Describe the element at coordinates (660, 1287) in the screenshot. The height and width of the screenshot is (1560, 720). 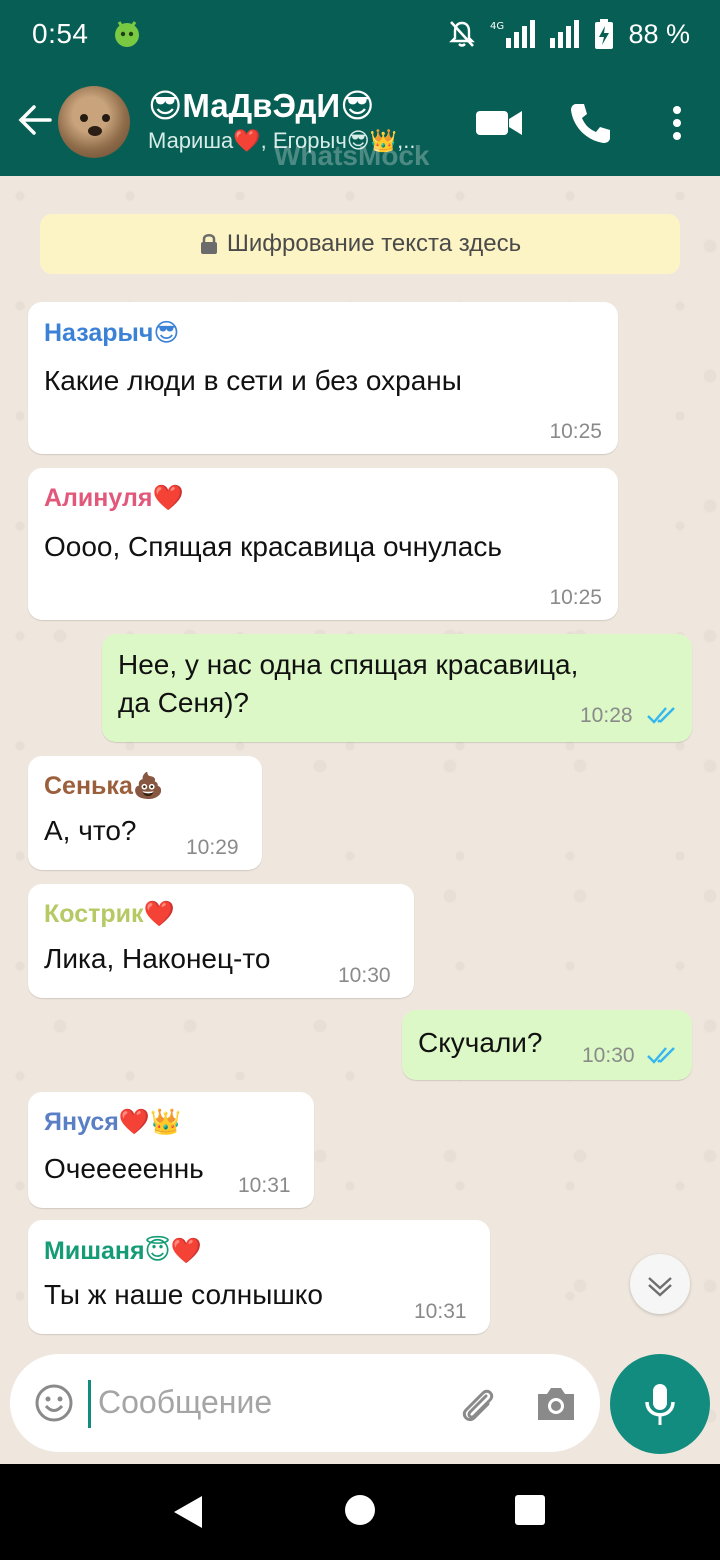
I see `chevron-down-icon` at that location.